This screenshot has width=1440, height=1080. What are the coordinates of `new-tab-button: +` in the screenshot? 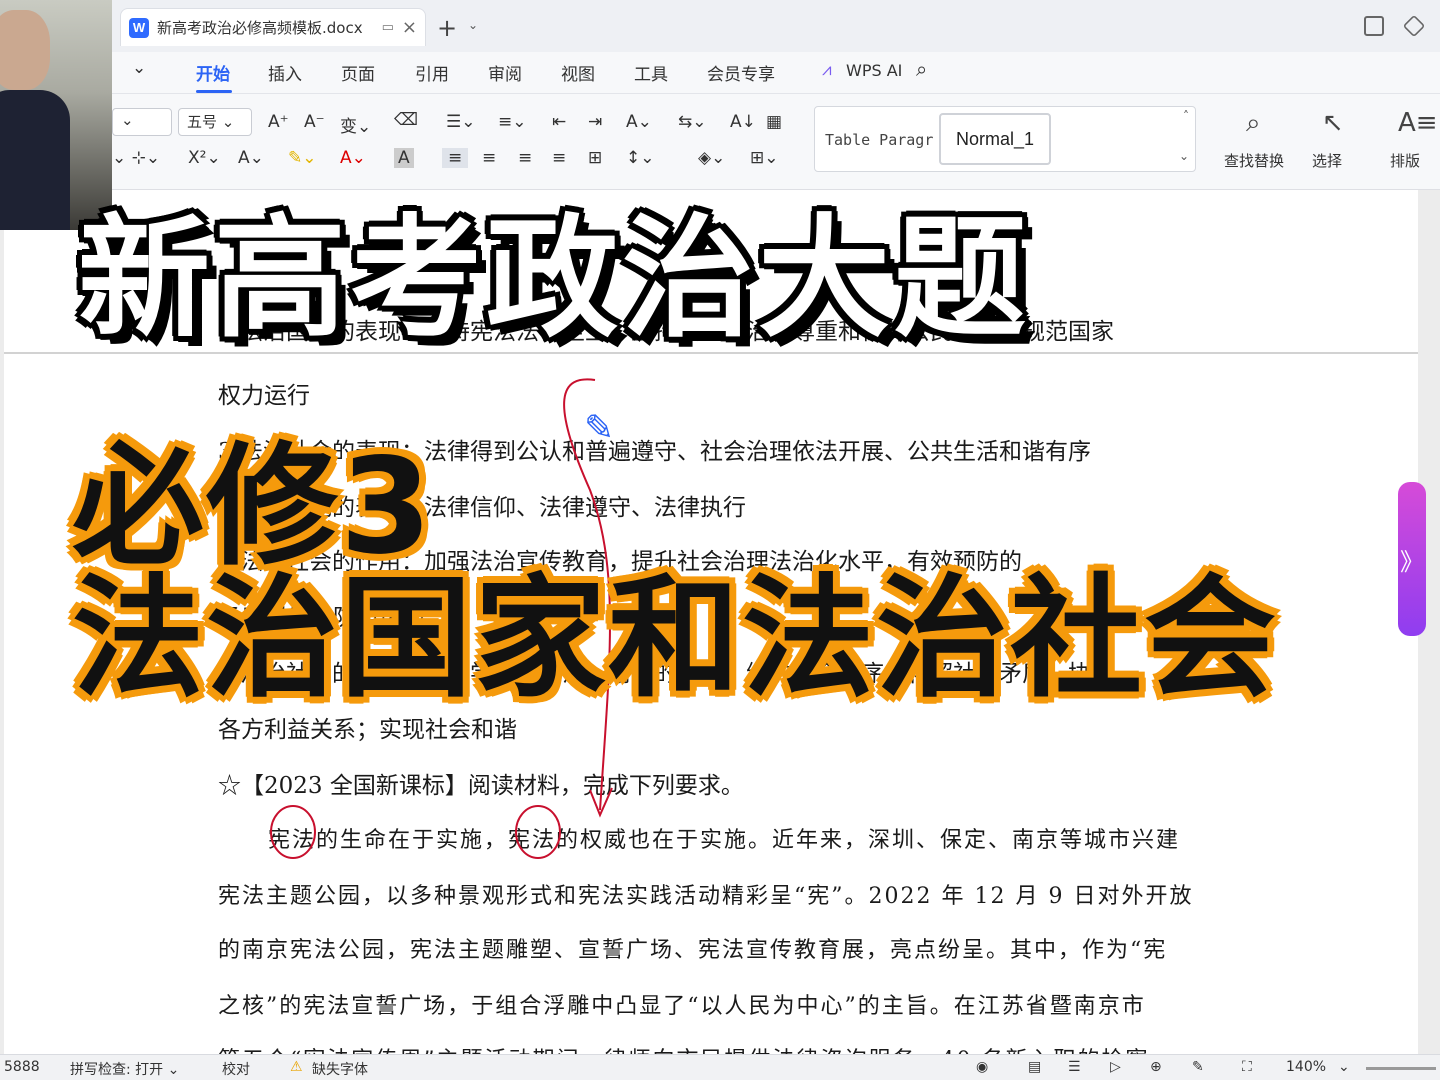 It's located at (447, 28).